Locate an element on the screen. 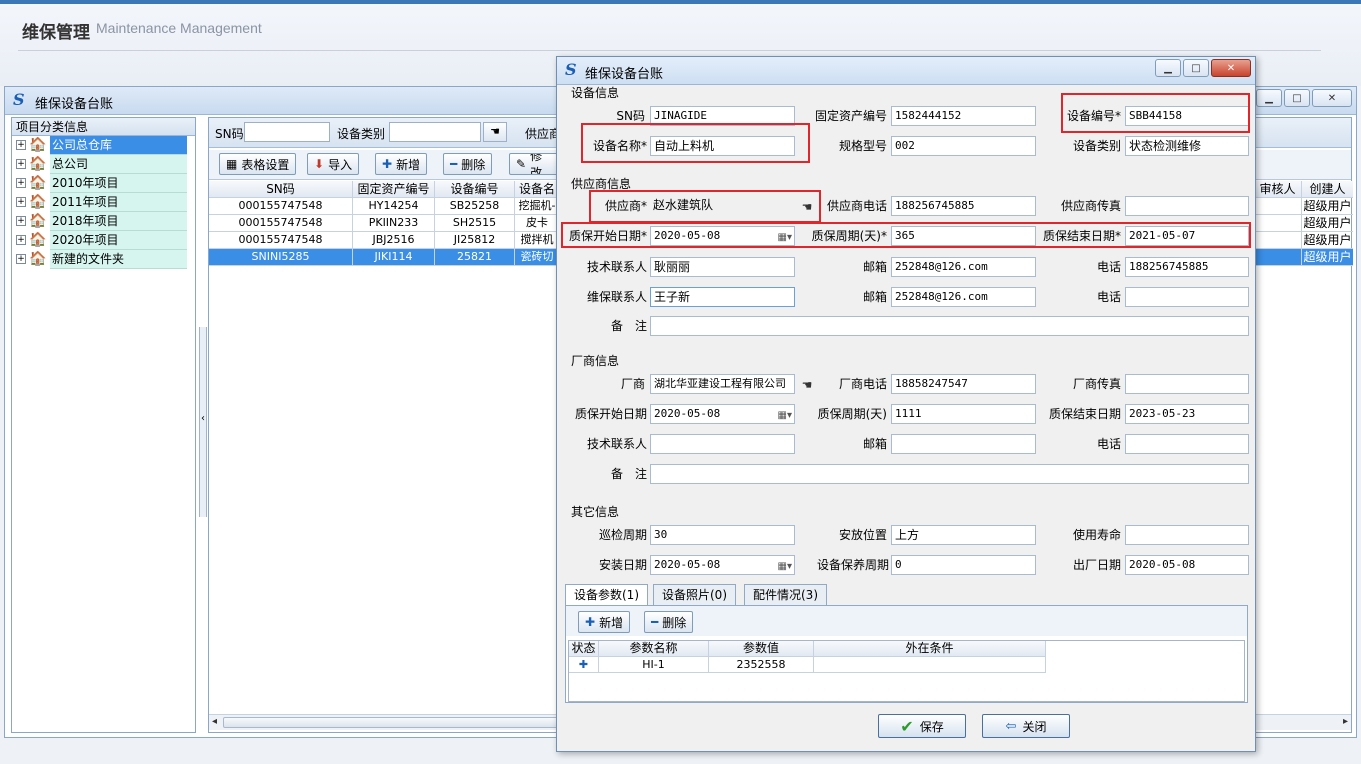 Image resolution: width=1361 pixels, height=764 pixels. mfr-tech-contact-input is located at coordinates (722, 444).